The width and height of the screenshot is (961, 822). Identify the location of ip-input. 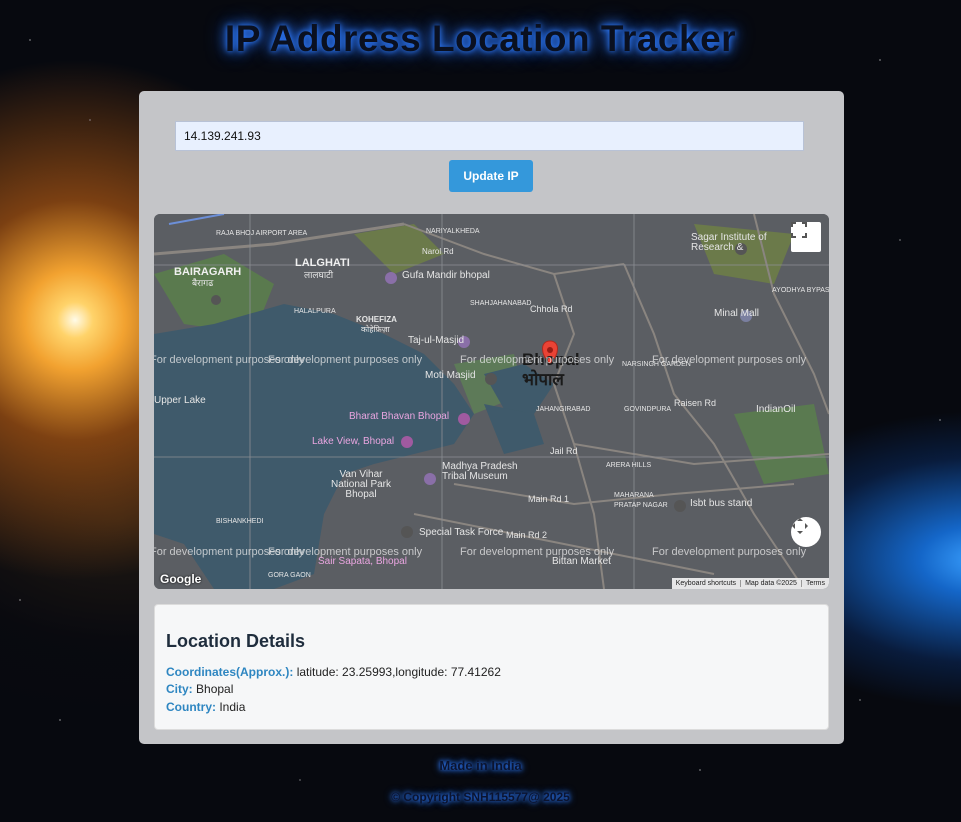
(489, 136).